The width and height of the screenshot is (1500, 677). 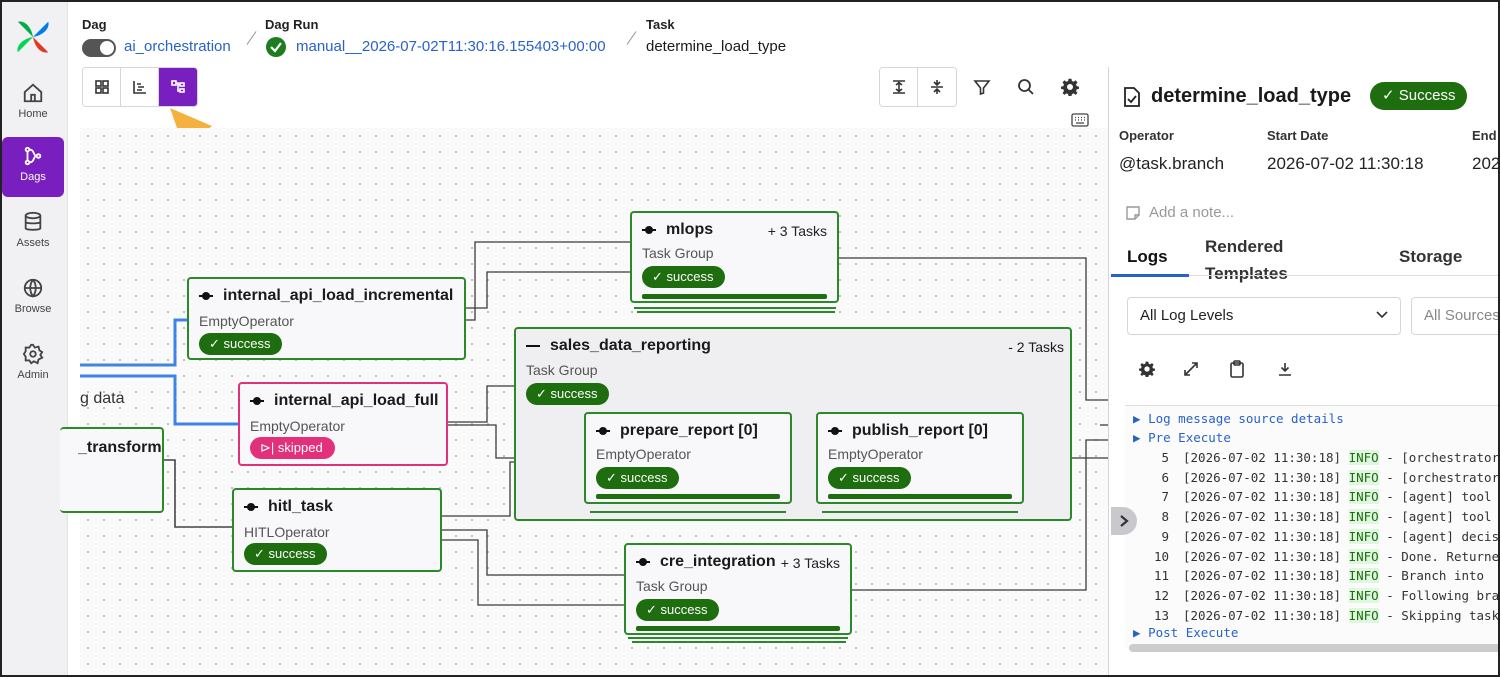 I want to click on expand-vertical-icon, so click(x=898, y=87).